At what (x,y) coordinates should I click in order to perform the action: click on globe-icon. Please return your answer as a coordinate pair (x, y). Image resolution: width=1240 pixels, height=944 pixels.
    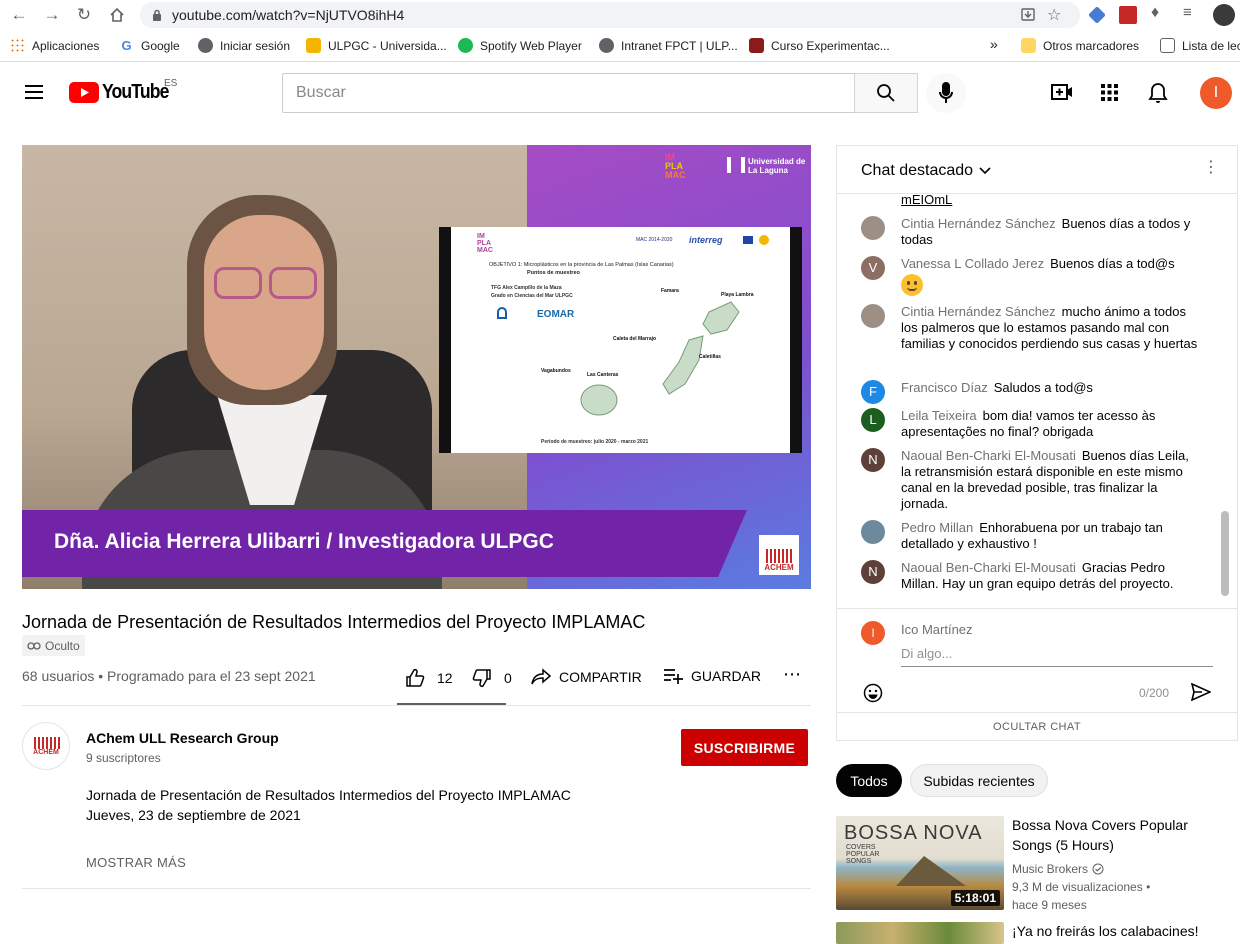
    Looking at the image, I should click on (205, 45).